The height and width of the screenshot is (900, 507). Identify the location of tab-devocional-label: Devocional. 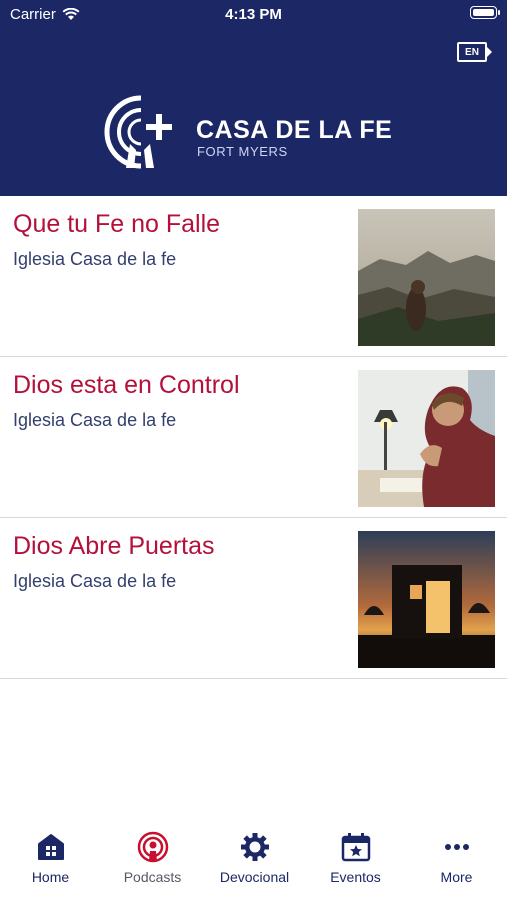
(254, 877).